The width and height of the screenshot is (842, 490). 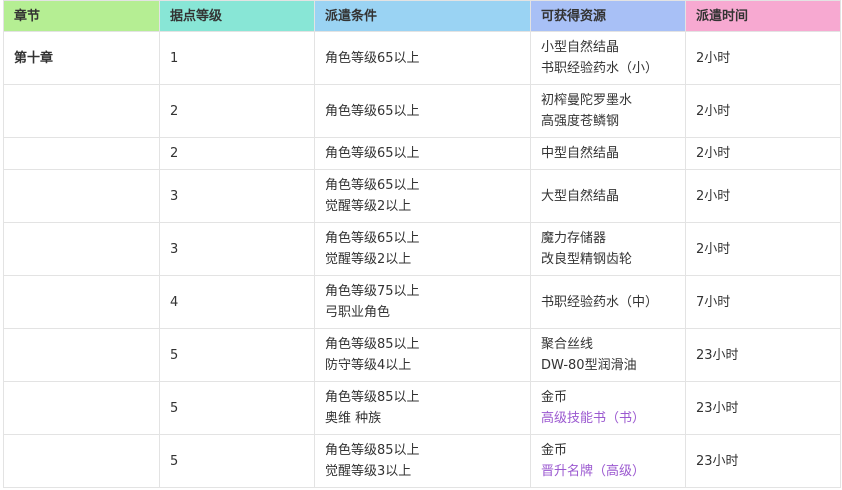 I want to click on cell-resources: 大型自然结晶, so click(x=608, y=196).